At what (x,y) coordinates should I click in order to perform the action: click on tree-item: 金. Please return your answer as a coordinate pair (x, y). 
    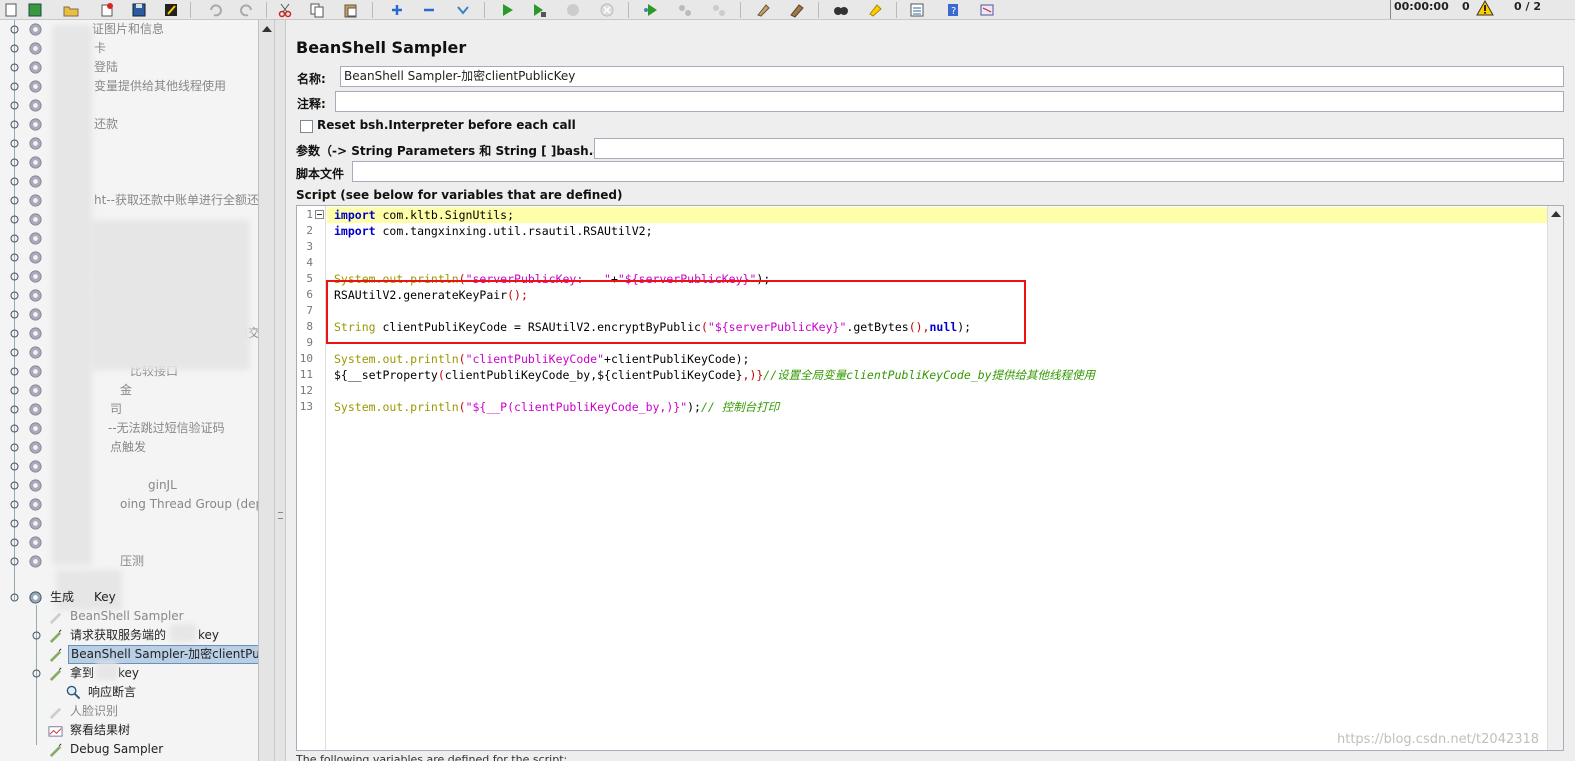
    Looking at the image, I should click on (129, 390).